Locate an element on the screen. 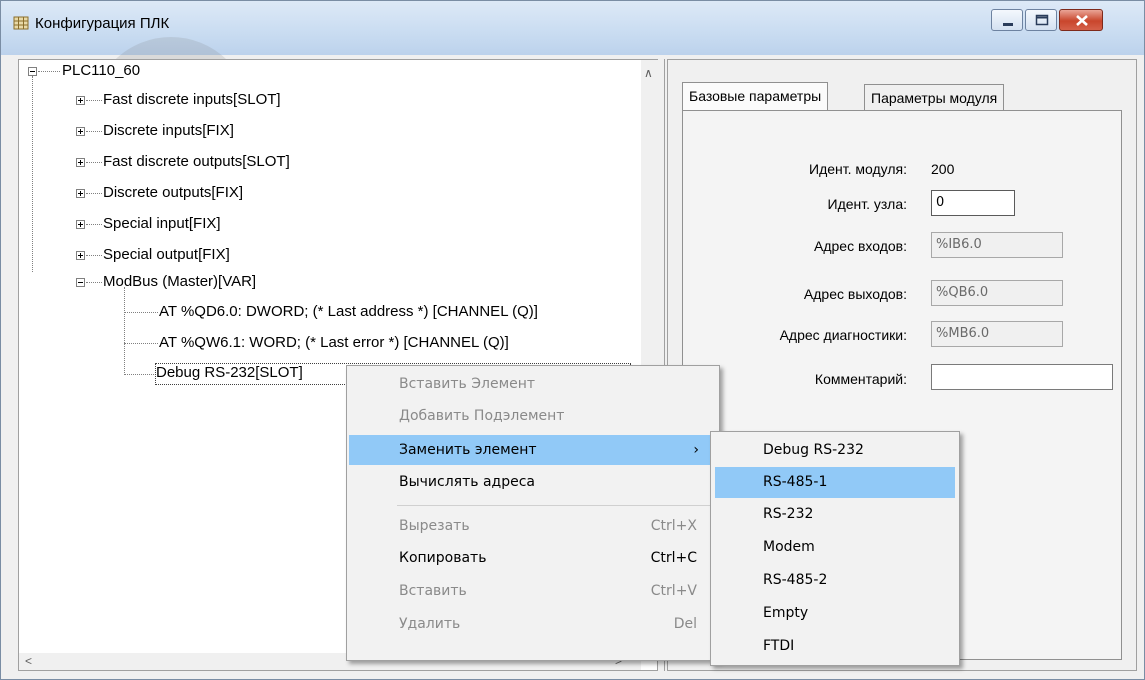  menu-item-label: Вставить is located at coordinates (433, 591).